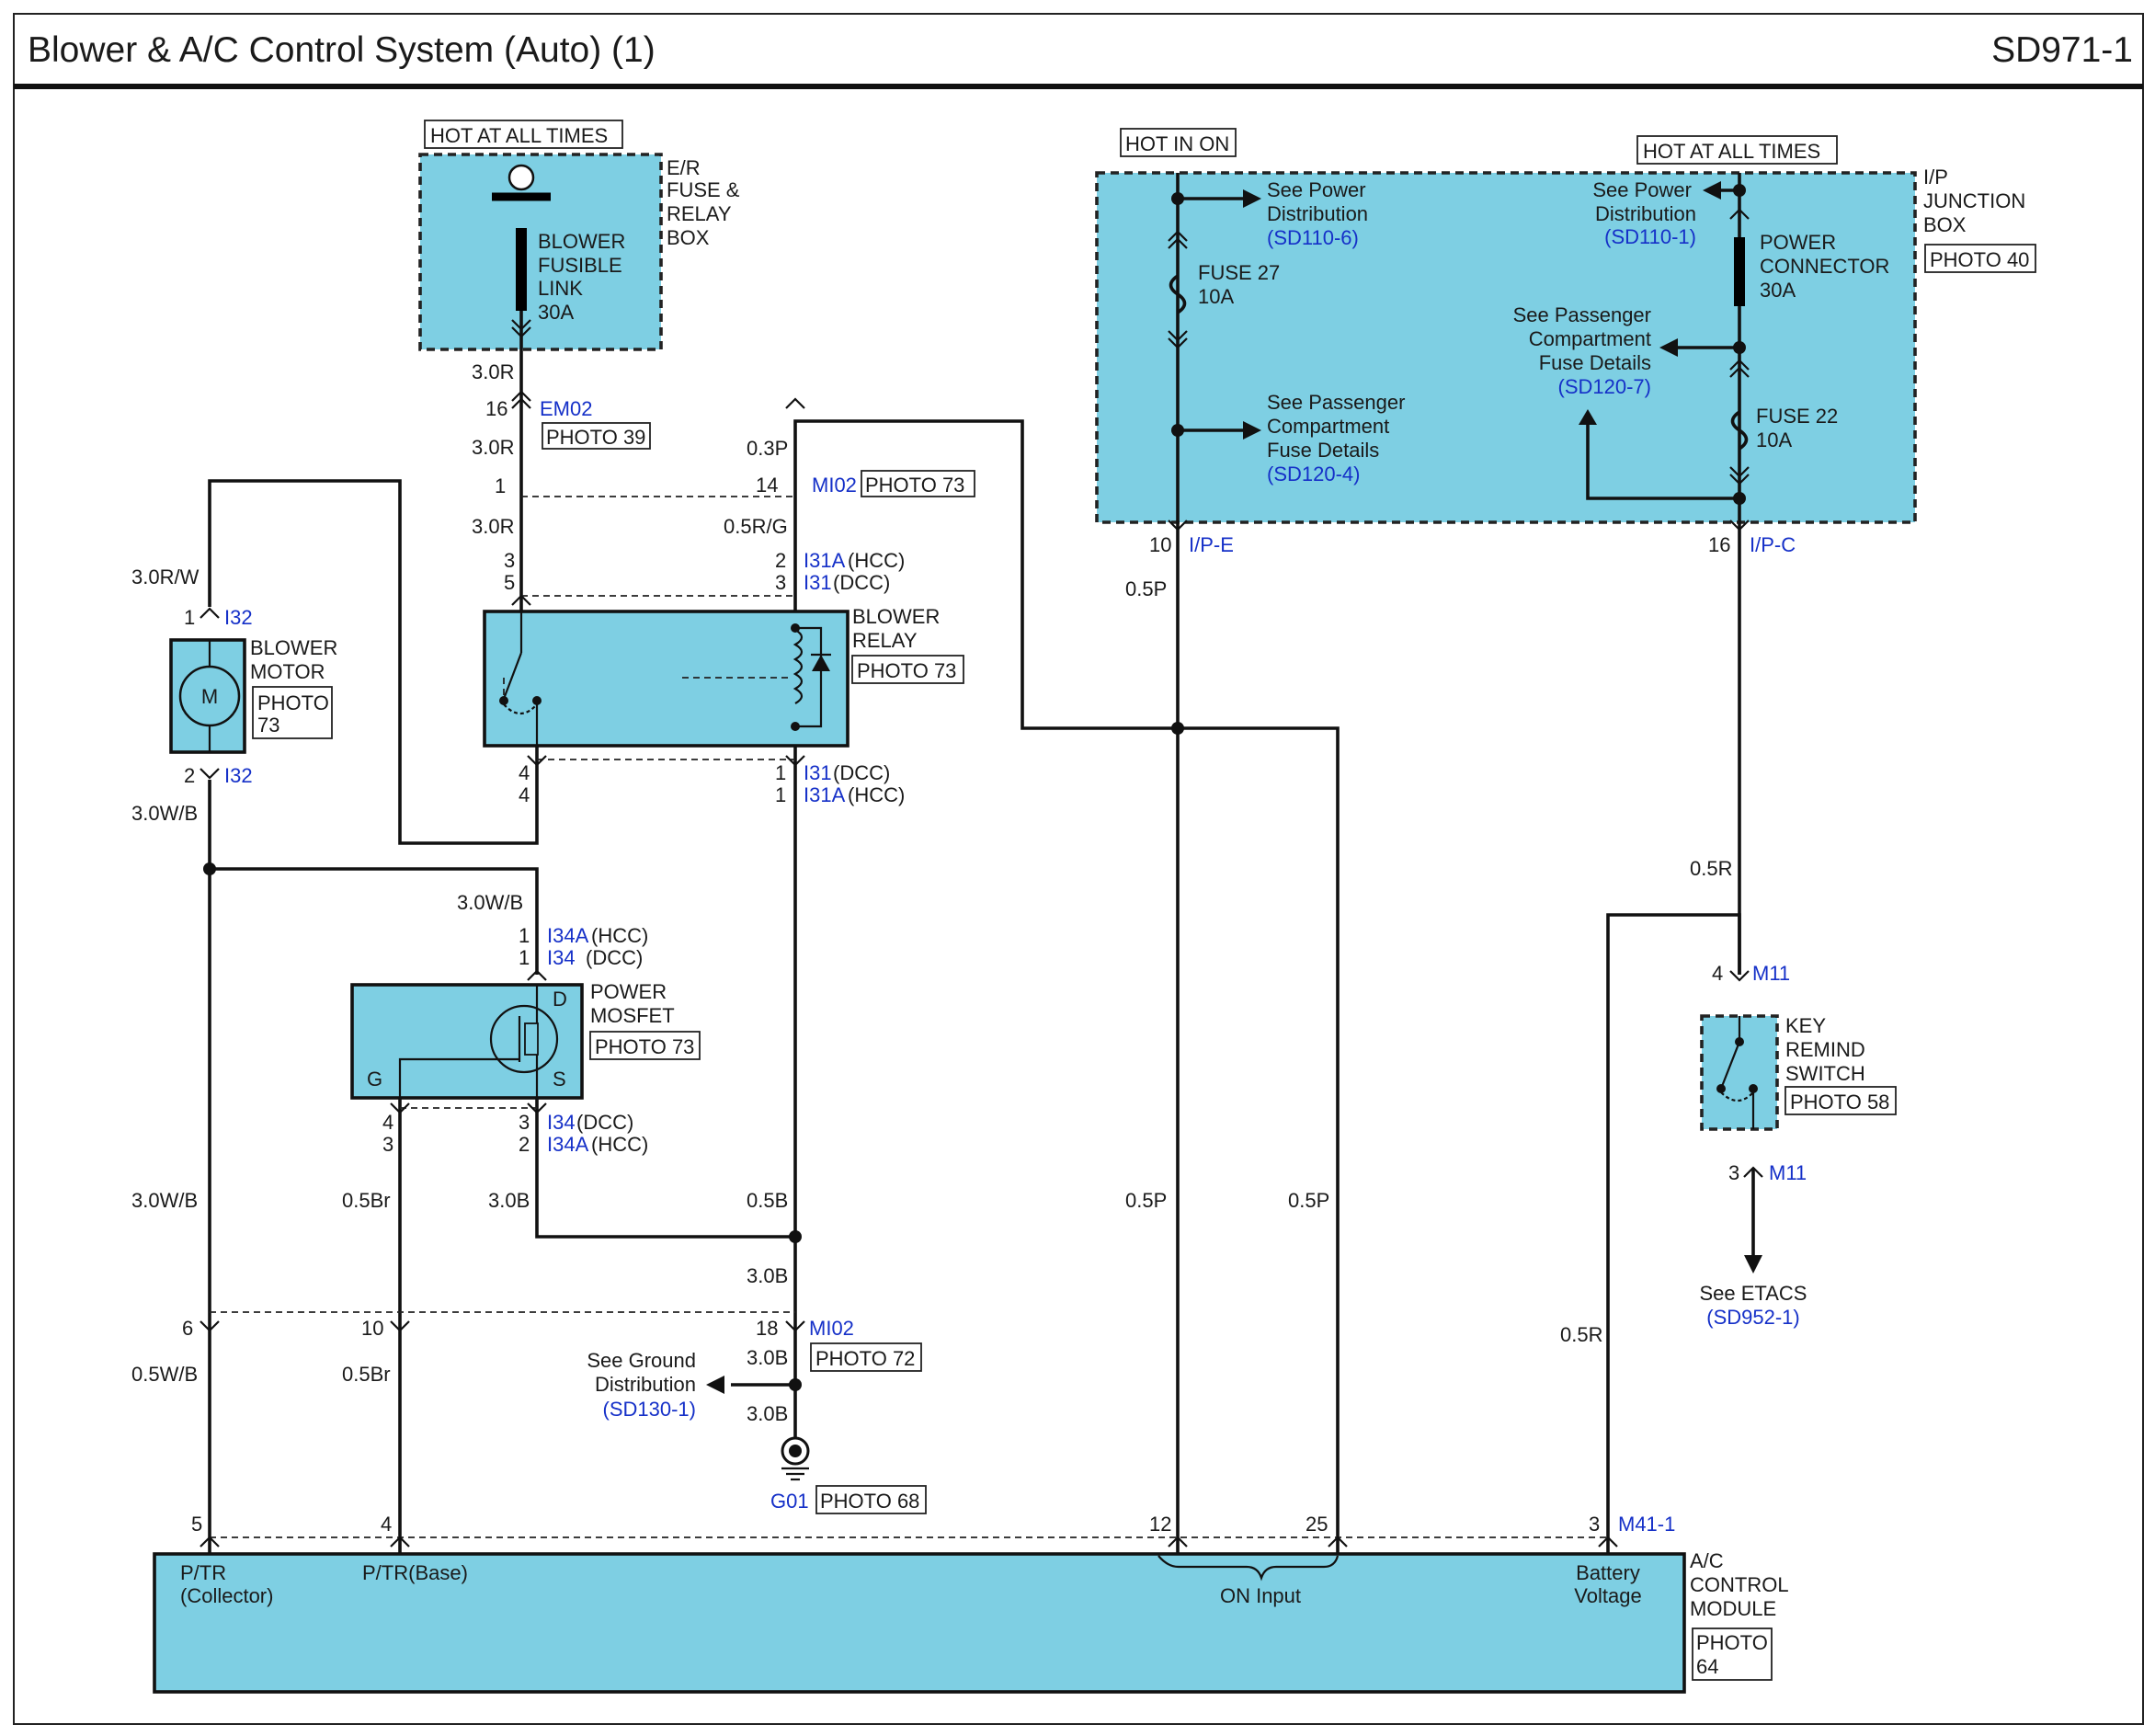 This screenshot has height=1736, width=2155. Describe the element at coordinates (566, 408) in the screenshot. I see `connector-label: EM02` at that location.